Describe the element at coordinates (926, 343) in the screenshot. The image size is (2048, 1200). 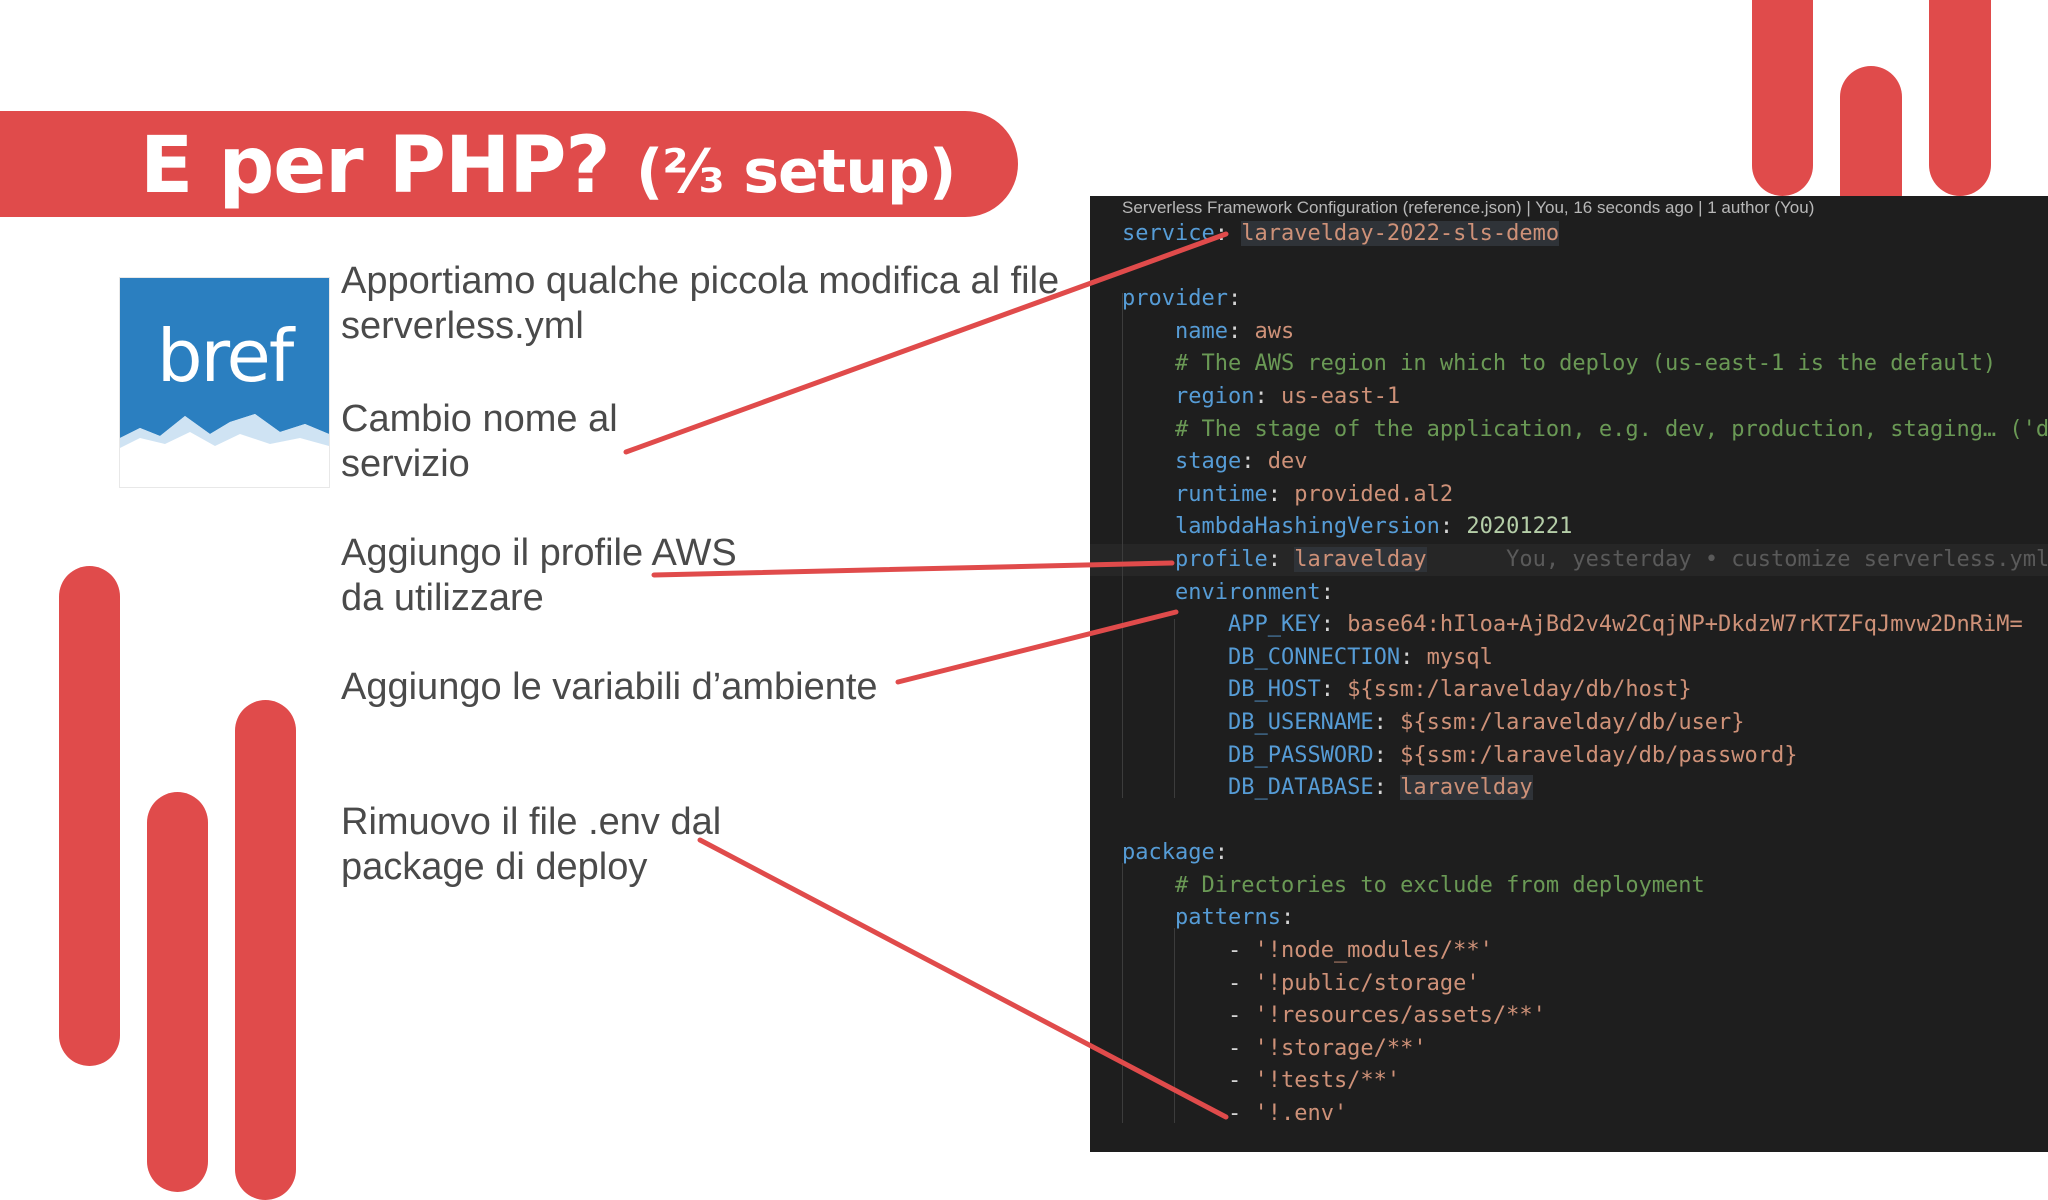
I see `connector-service` at that location.